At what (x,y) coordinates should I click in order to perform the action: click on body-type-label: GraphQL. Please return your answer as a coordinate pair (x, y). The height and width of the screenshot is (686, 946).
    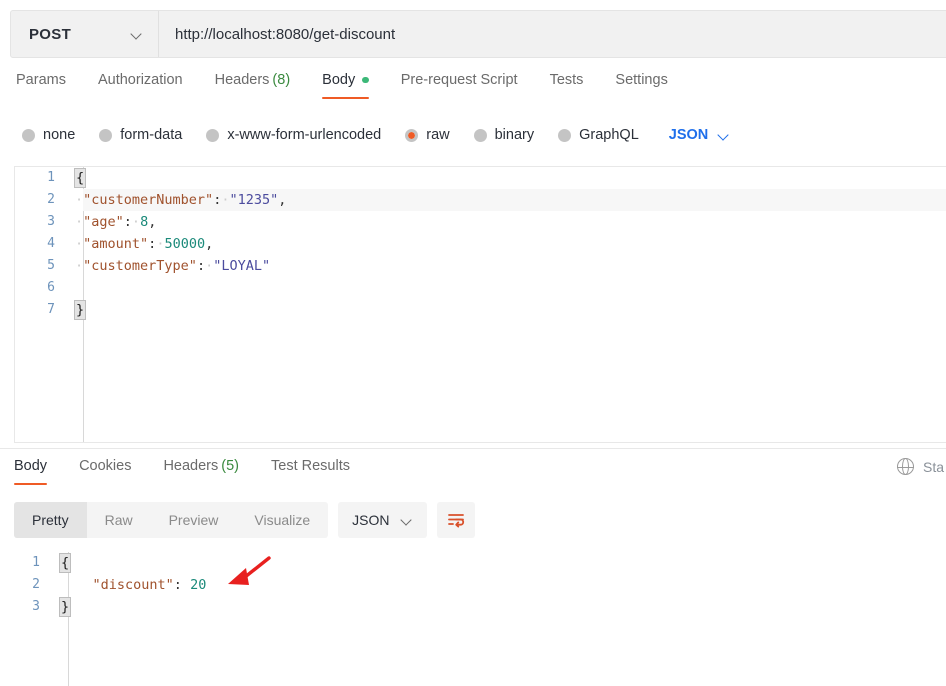
    Looking at the image, I should click on (609, 135).